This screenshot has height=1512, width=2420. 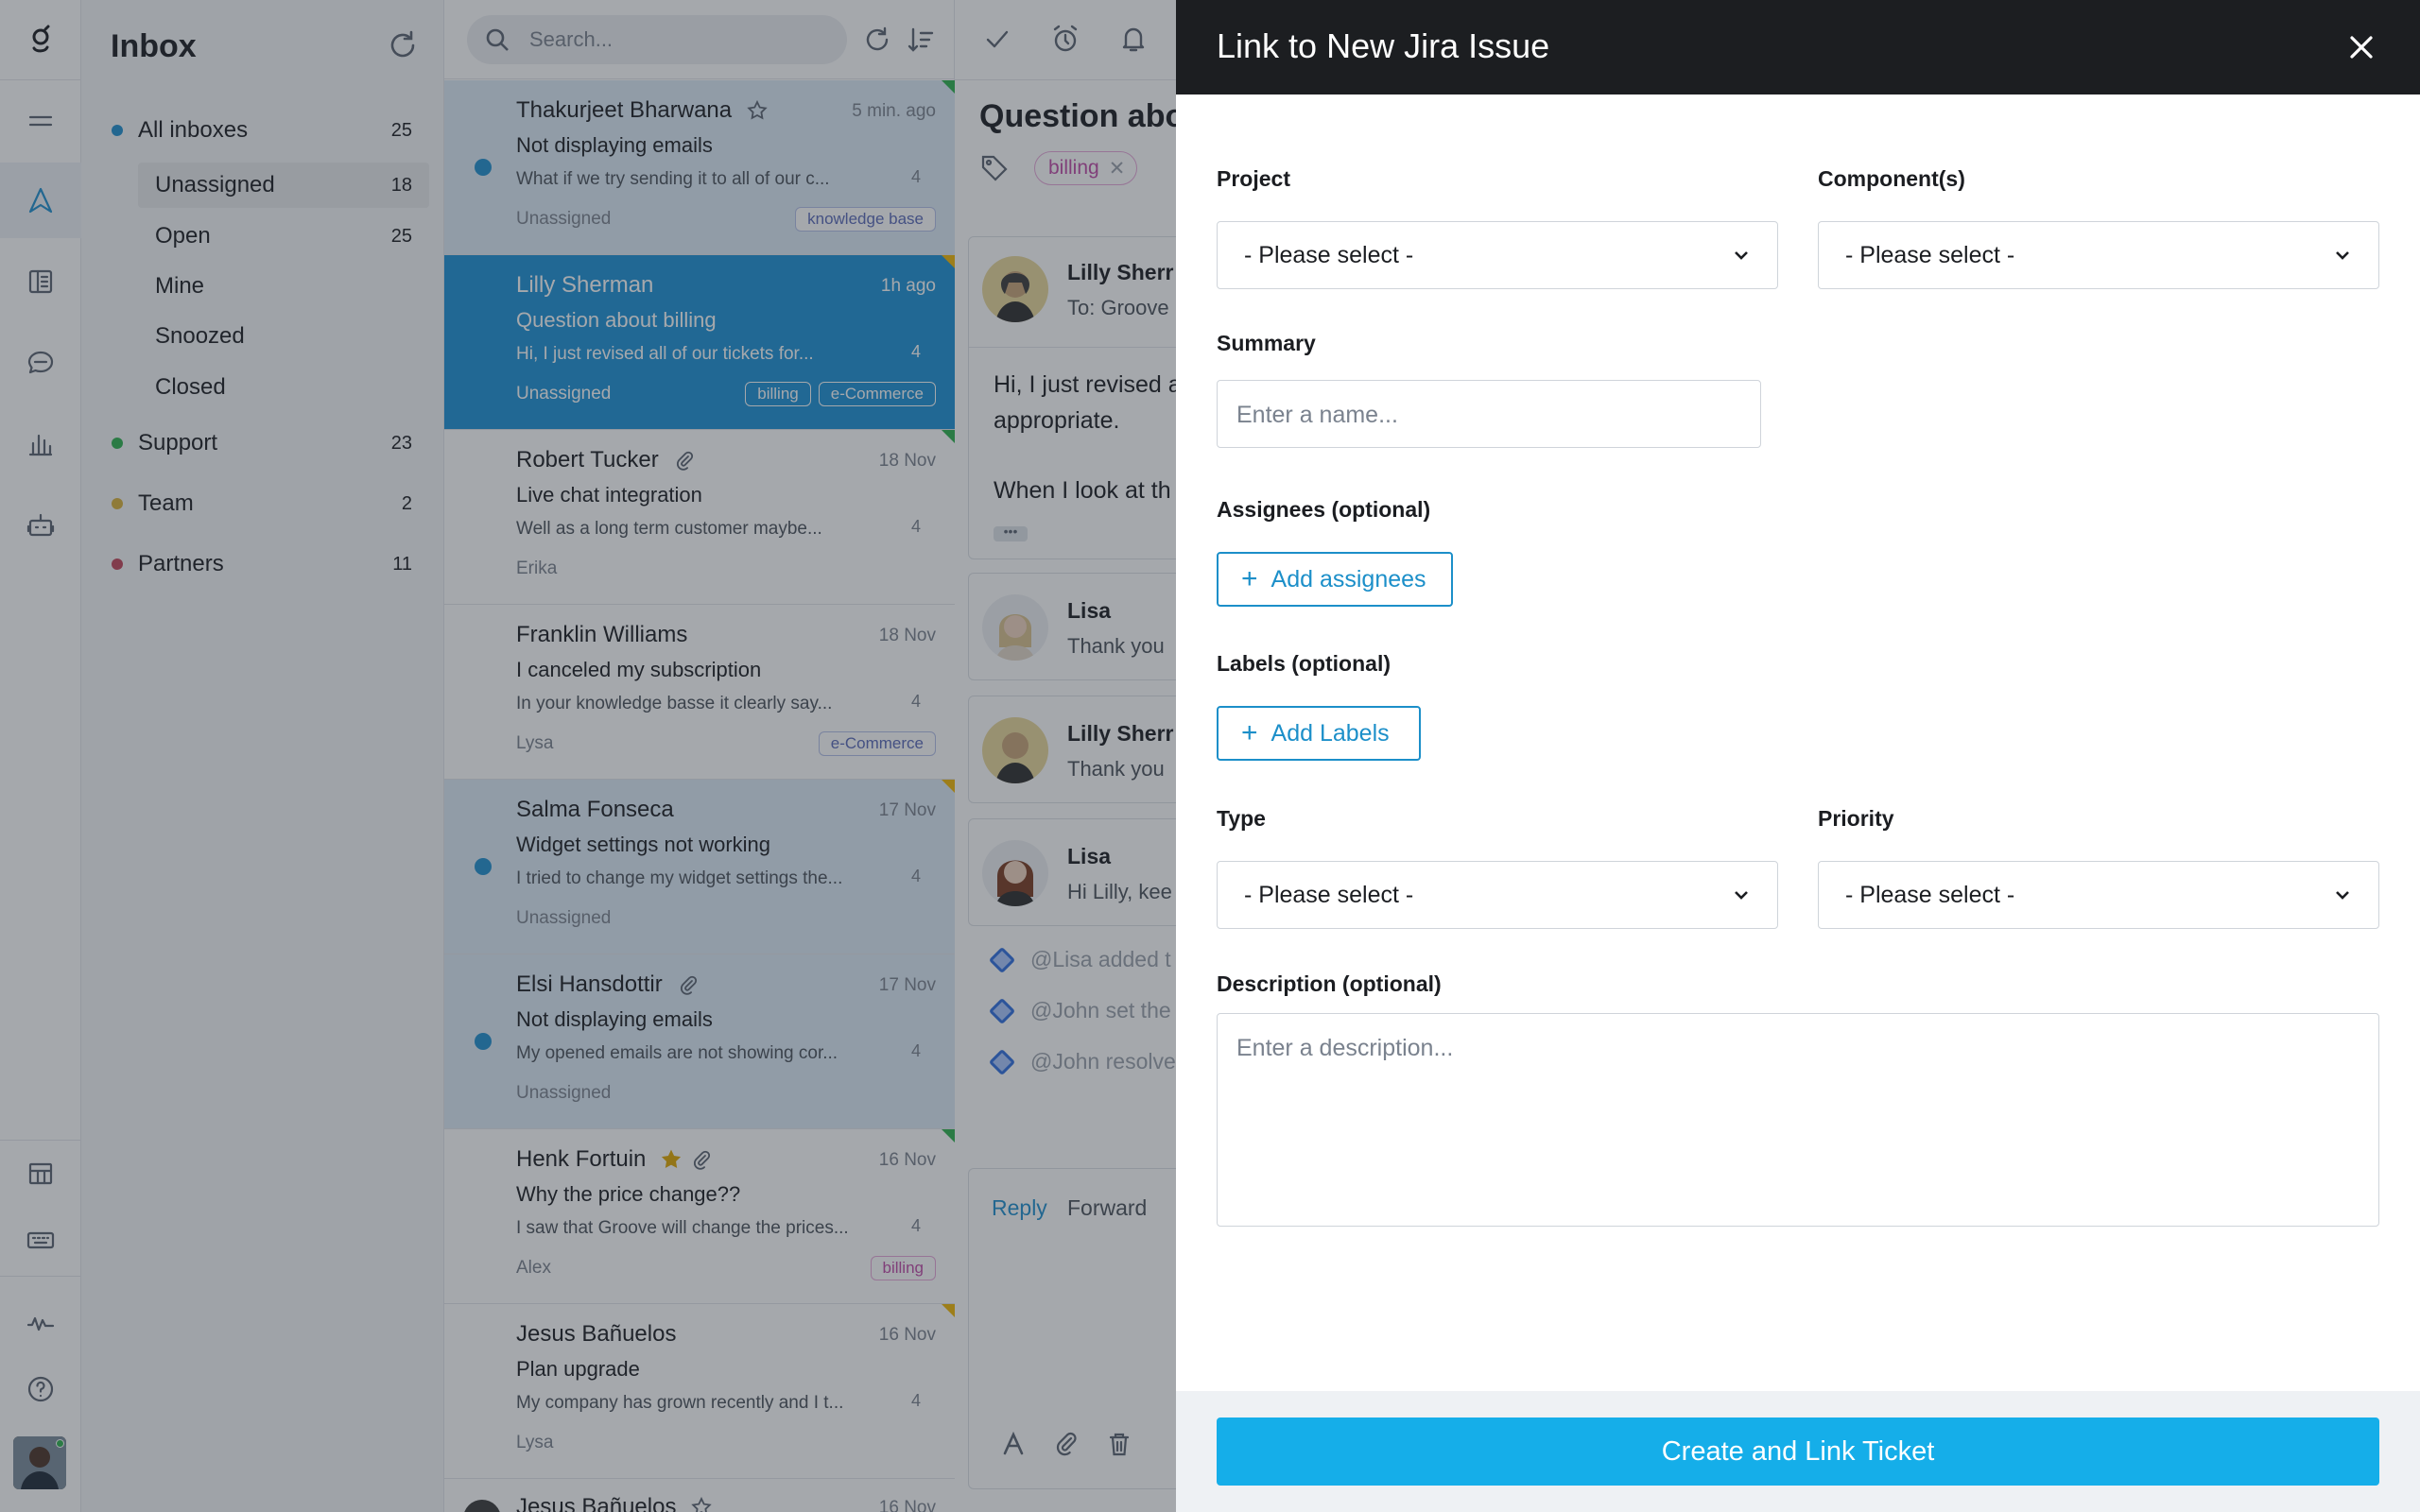 I want to click on add-assignees-label: Add assignees, so click(x=1348, y=579).